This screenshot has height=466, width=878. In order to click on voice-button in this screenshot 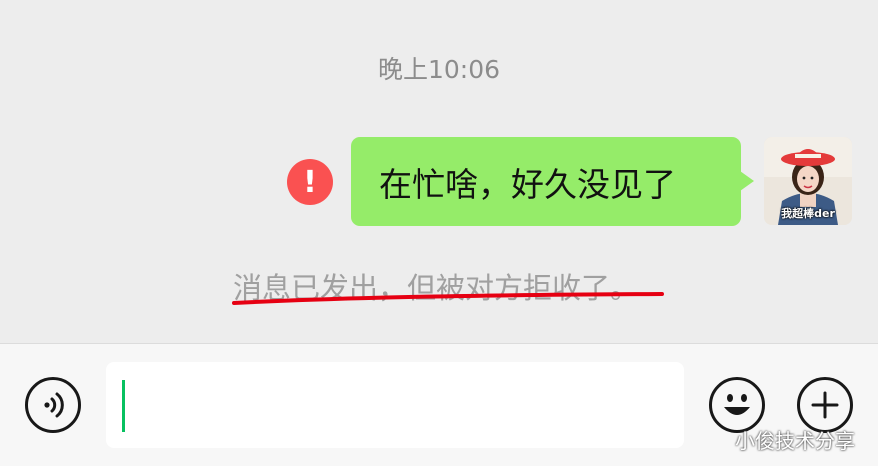, I will do `click(53, 405)`.